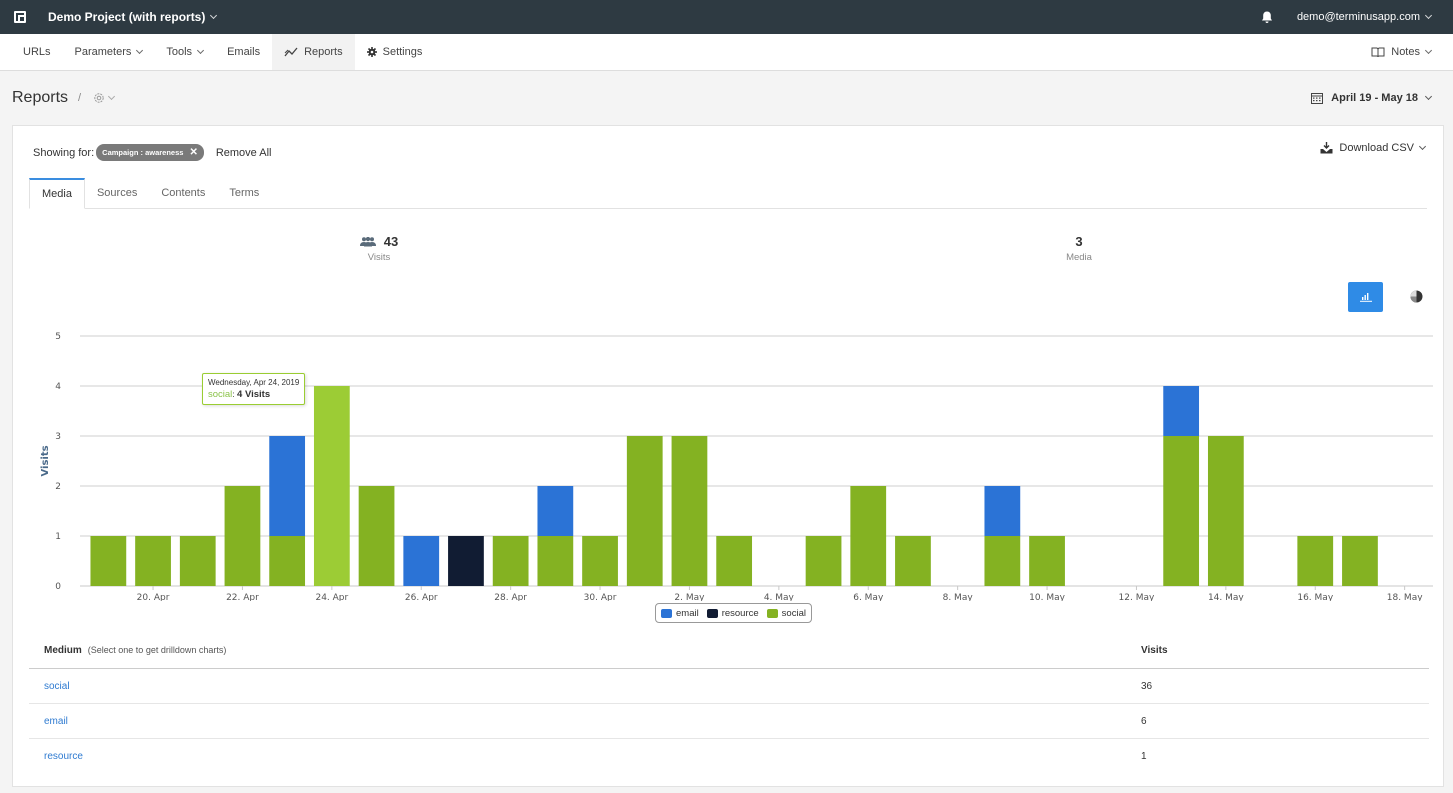  Describe the element at coordinates (1267, 17) in the screenshot. I see `bell-icon` at that location.